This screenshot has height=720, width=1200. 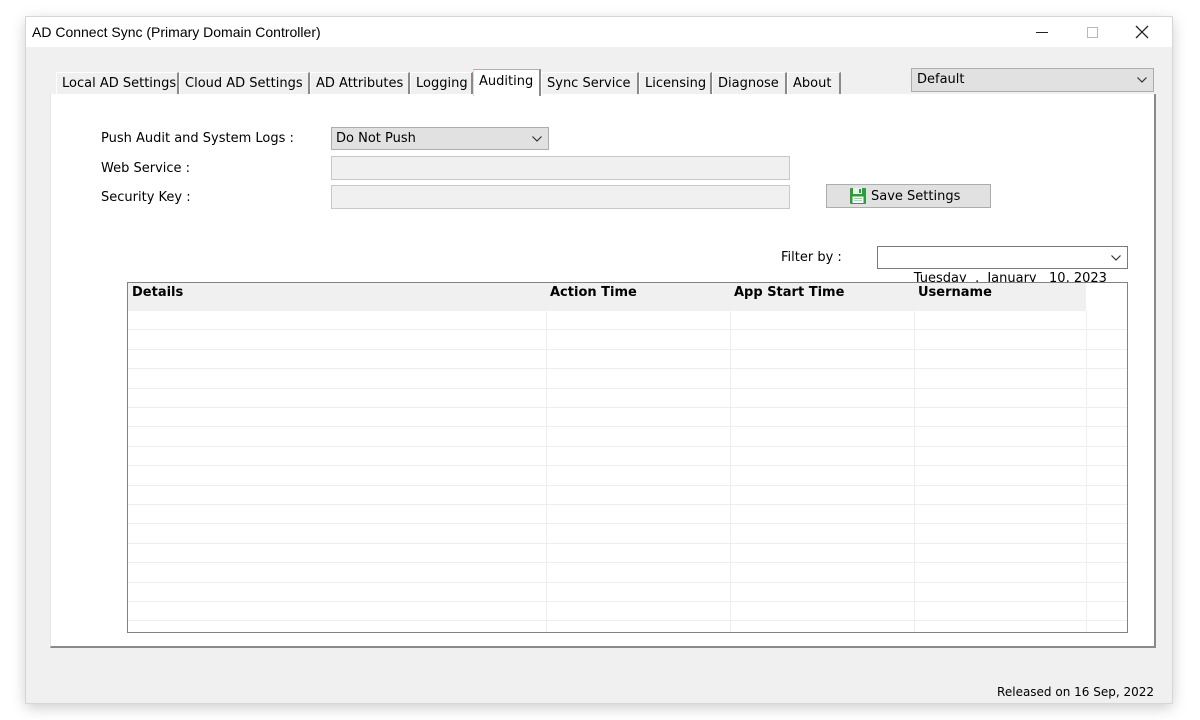 I want to click on close-button, so click(x=1142, y=32).